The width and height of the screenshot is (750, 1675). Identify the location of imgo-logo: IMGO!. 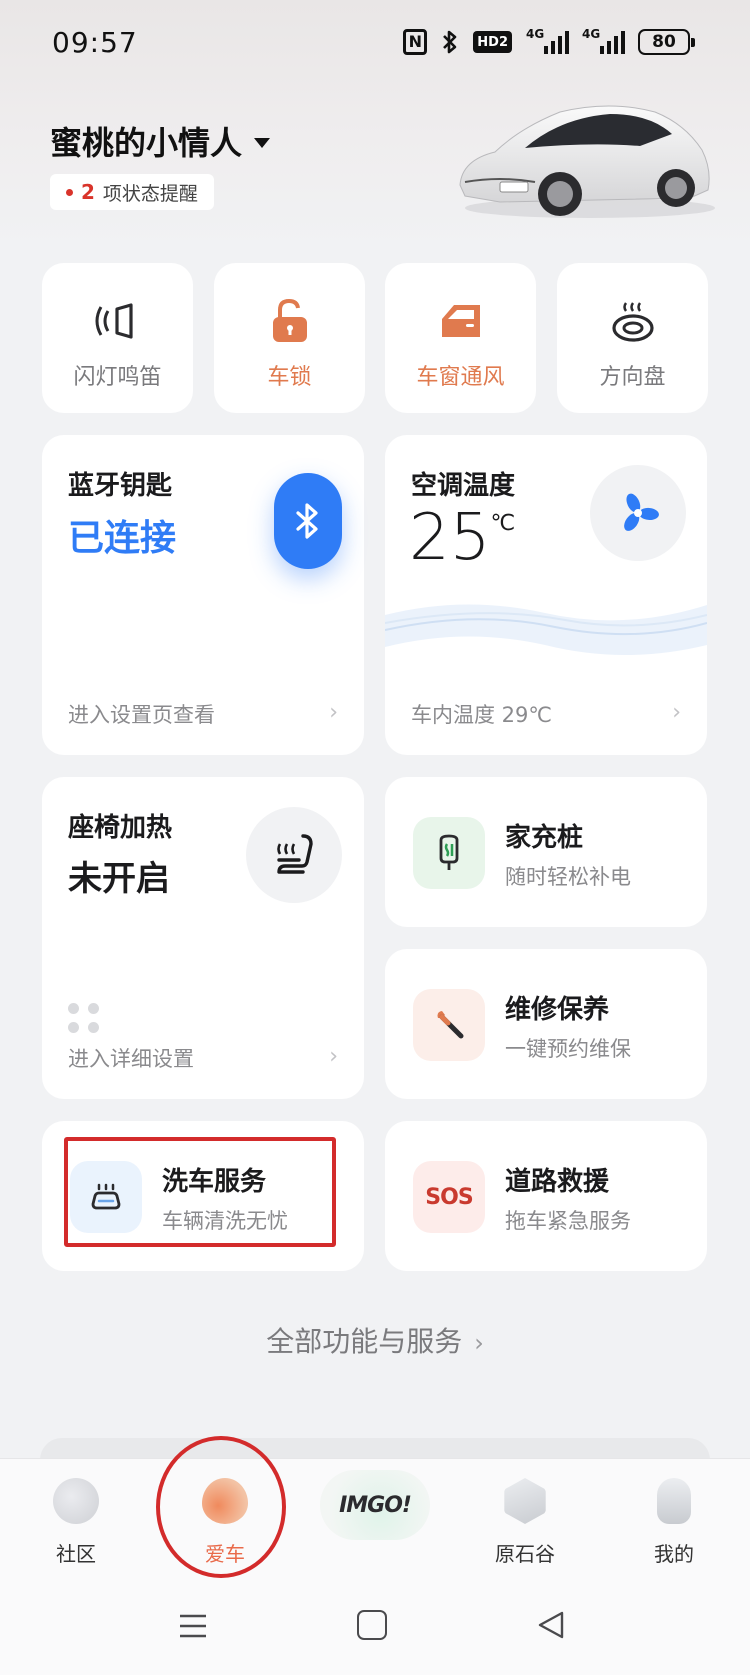
(375, 1505).